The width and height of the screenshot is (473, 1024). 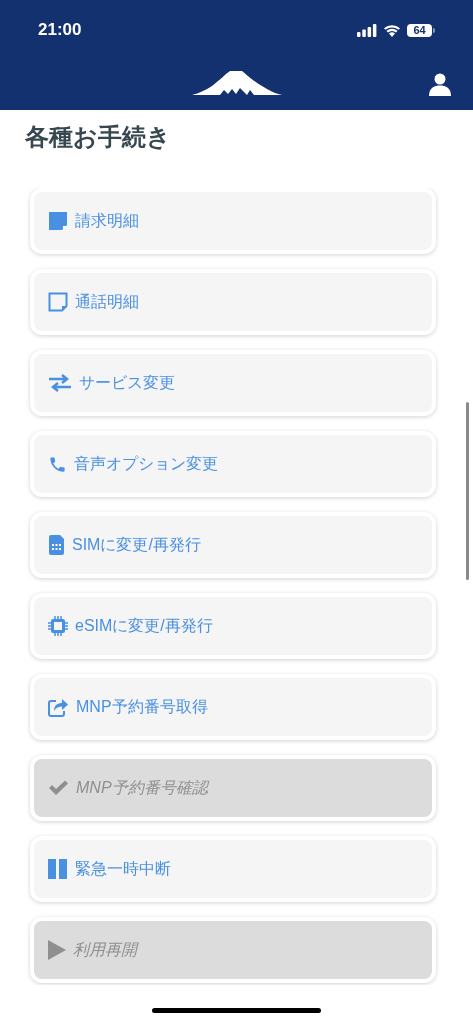 I want to click on signal-icon, so click(x=367, y=30).